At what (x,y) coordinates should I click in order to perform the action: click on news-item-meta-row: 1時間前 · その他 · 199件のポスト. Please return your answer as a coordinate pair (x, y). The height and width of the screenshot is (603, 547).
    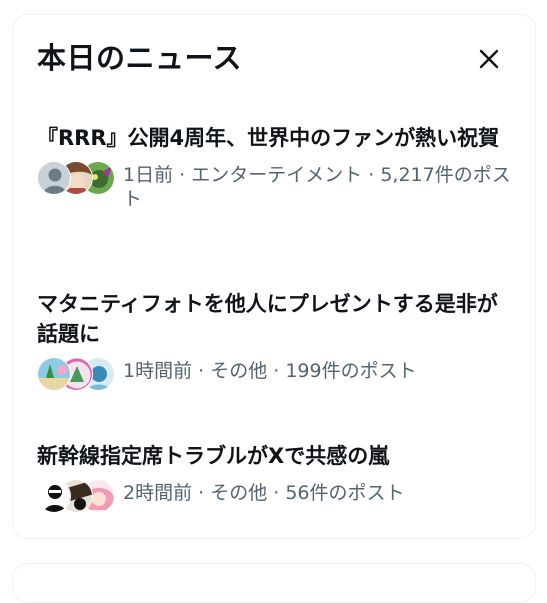
    Looking at the image, I should click on (277, 375).